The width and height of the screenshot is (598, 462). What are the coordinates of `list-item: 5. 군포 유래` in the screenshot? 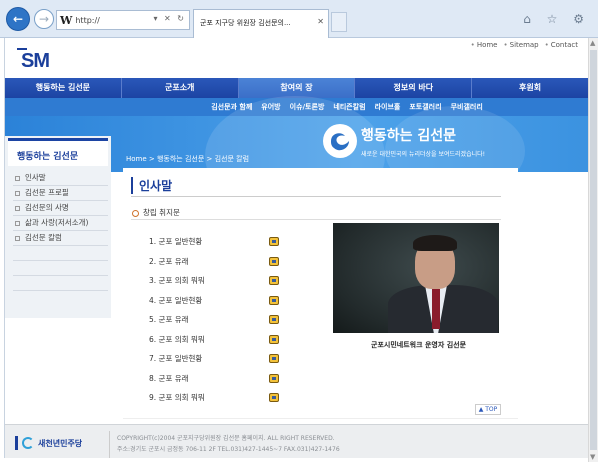 It's located at (214, 320).